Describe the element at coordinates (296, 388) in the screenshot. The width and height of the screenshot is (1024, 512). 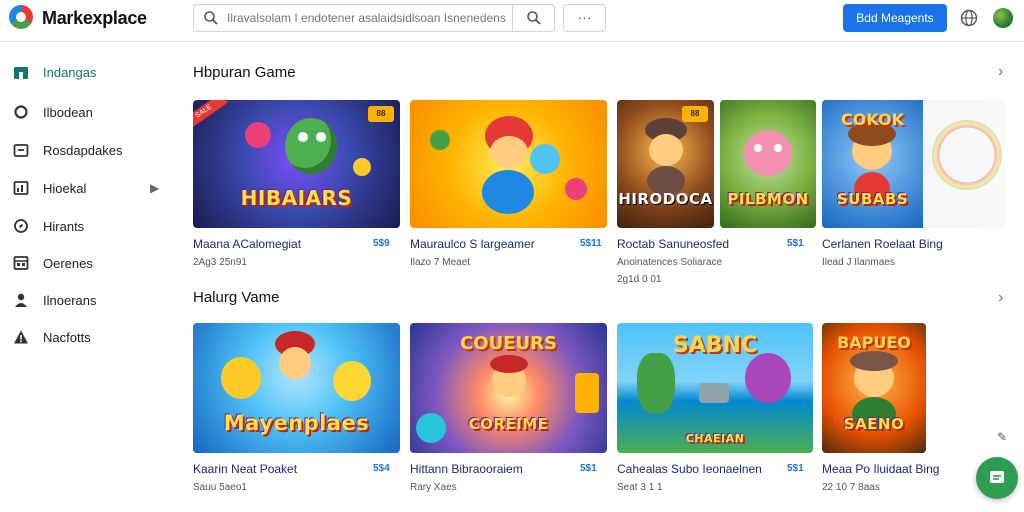
I see `game-thumbnail: Mayenplaes` at that location.